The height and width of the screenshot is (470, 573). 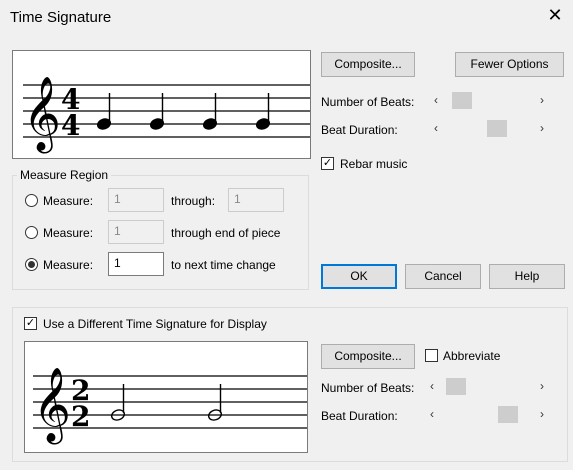 What do you see at coordinates (374, 164) in the screenshot?
I see `rebar-music-label: Rebar music` at bounding box center [374, 164].